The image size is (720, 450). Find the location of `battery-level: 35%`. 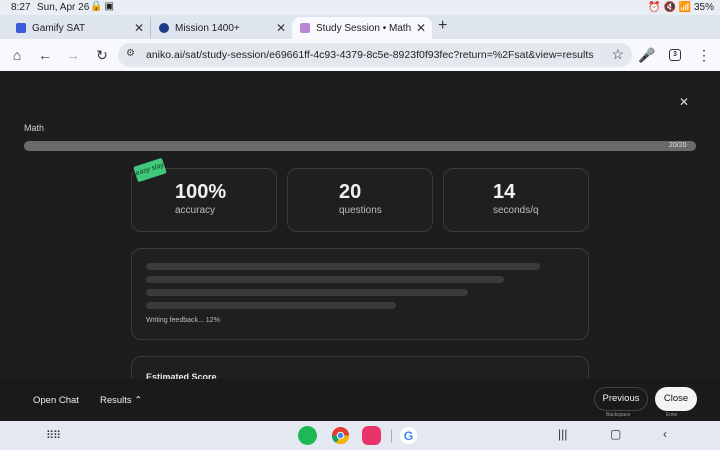

battery-level: 35% is located at coordinates (703, 7).